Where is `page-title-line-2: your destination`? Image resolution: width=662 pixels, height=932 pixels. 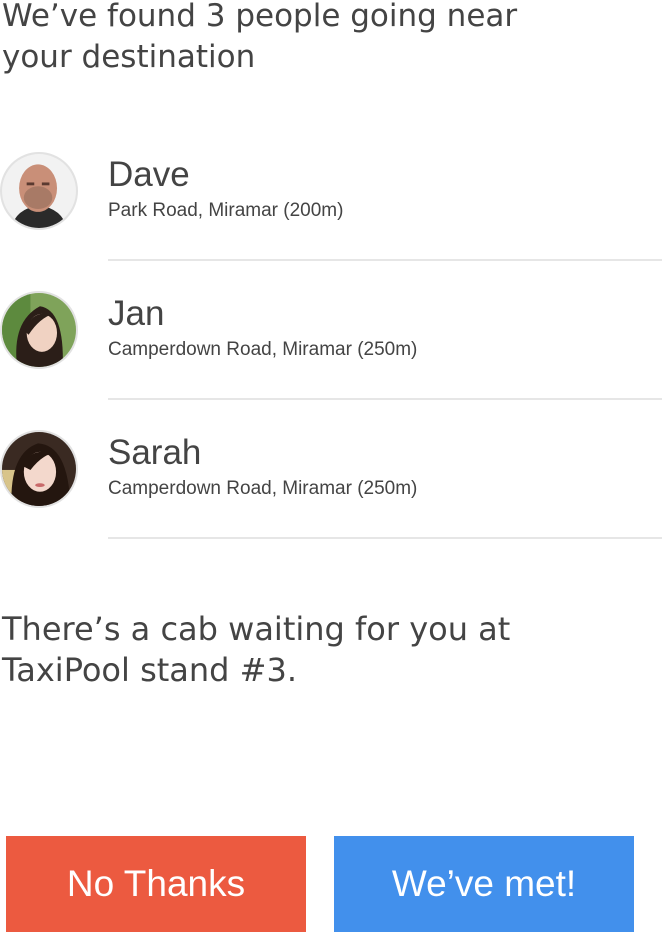 page-title-line-2: your destination is located at coordinates (129, 57).